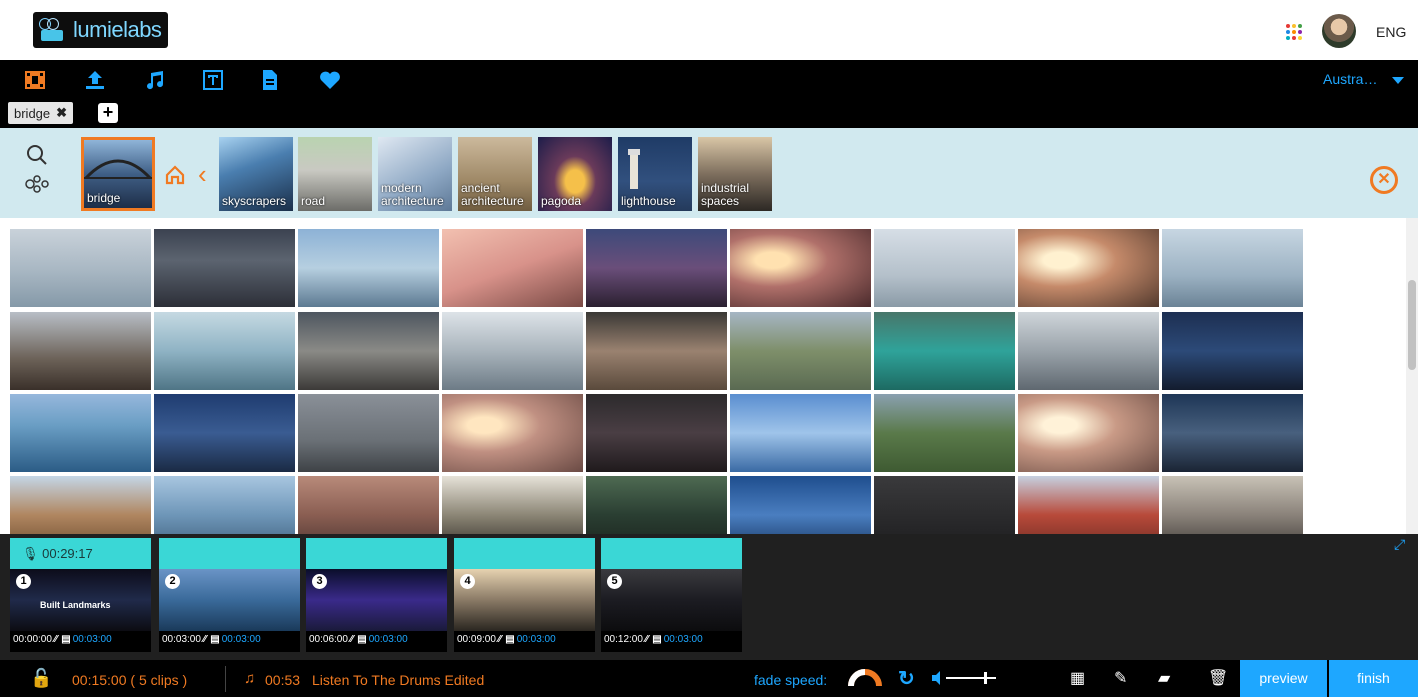 The width and height of the screenshot is (1418, 697). I want to click on stack-icon: ▦, so click(1077, 678).